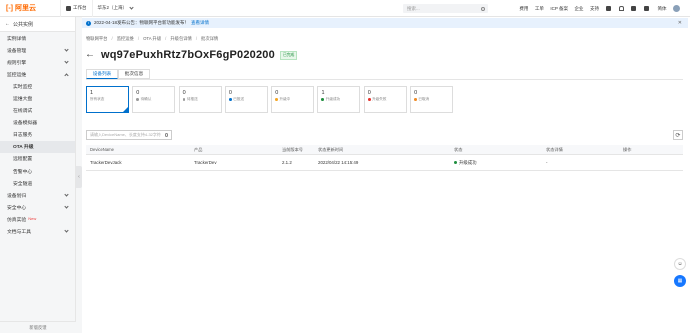 Image resolution: width=690 pixels, height=333 pixels. Describe the element at coordinates (23, 172) in the screenshot. I see `sidebar-item-label: 告警中心` at that location.